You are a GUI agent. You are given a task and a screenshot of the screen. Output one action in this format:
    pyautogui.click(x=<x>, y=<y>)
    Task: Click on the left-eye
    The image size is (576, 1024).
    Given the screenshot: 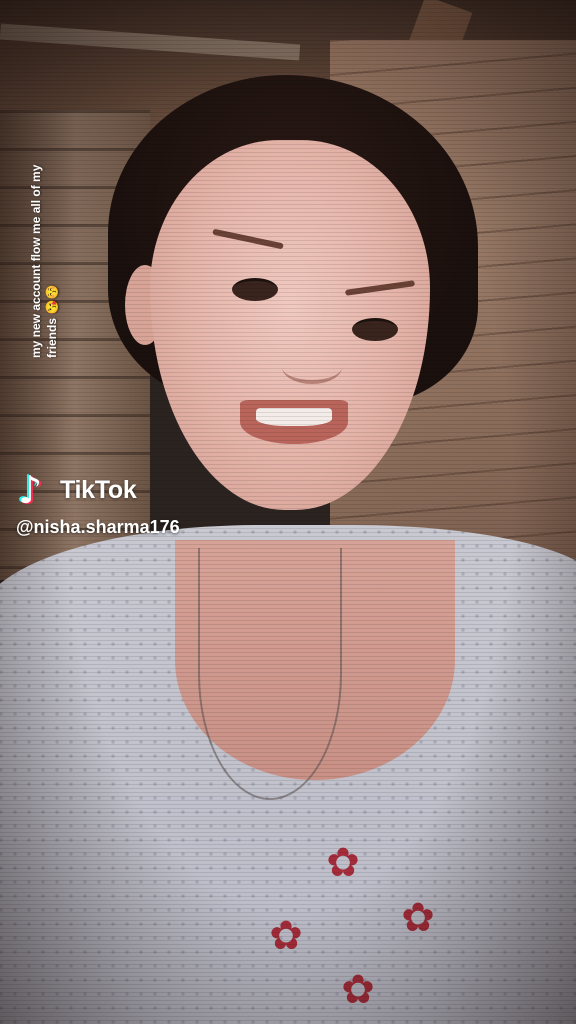 What is the action you would take?
    pyautogui.click(x=255, y=289)
    